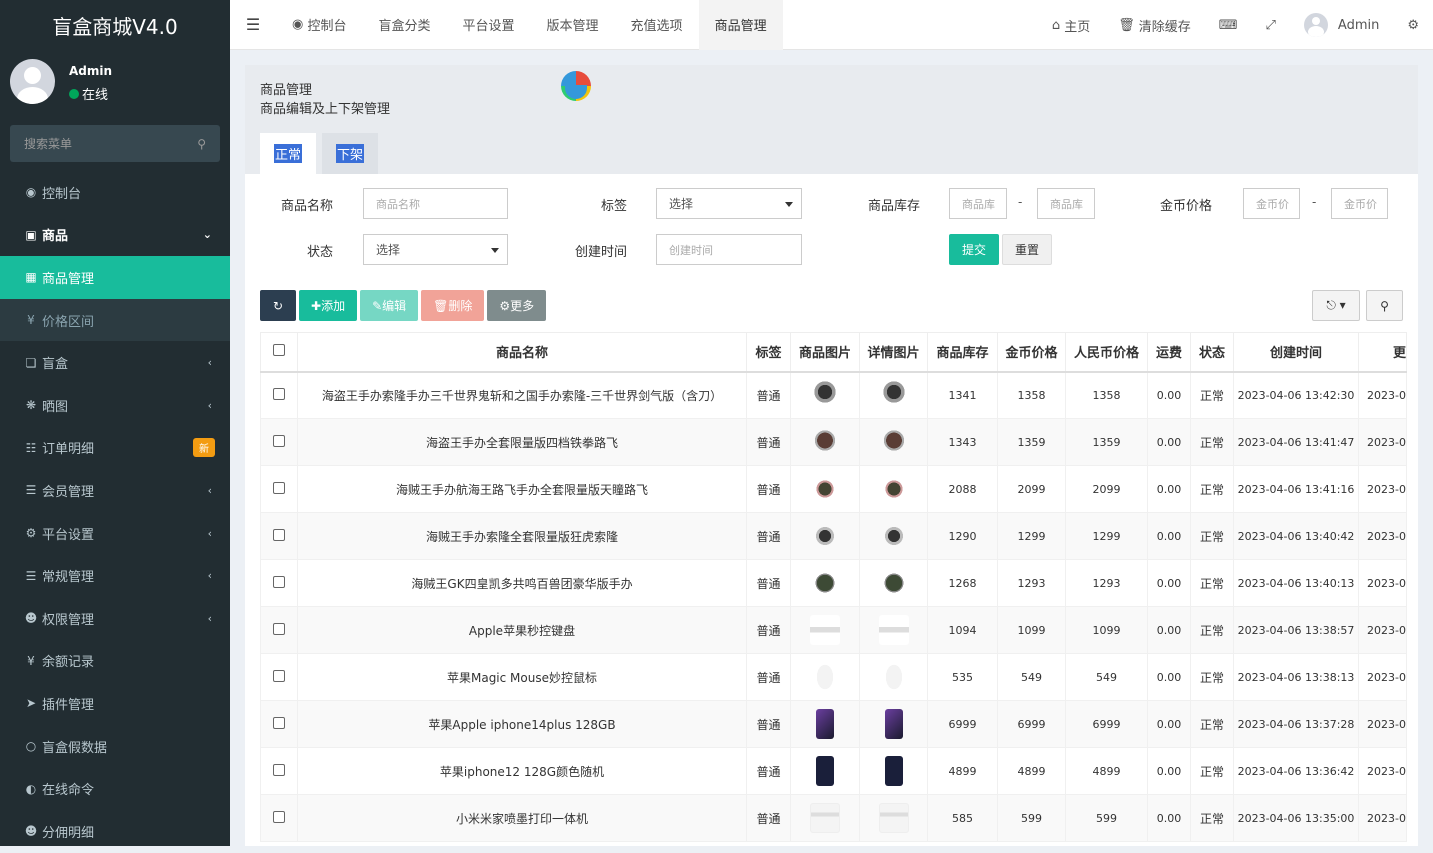  What do you see at coordinates (453, 305) in the screenshot?
I see `delete-button: 🗑 删除` at bounding box center [453, 305].